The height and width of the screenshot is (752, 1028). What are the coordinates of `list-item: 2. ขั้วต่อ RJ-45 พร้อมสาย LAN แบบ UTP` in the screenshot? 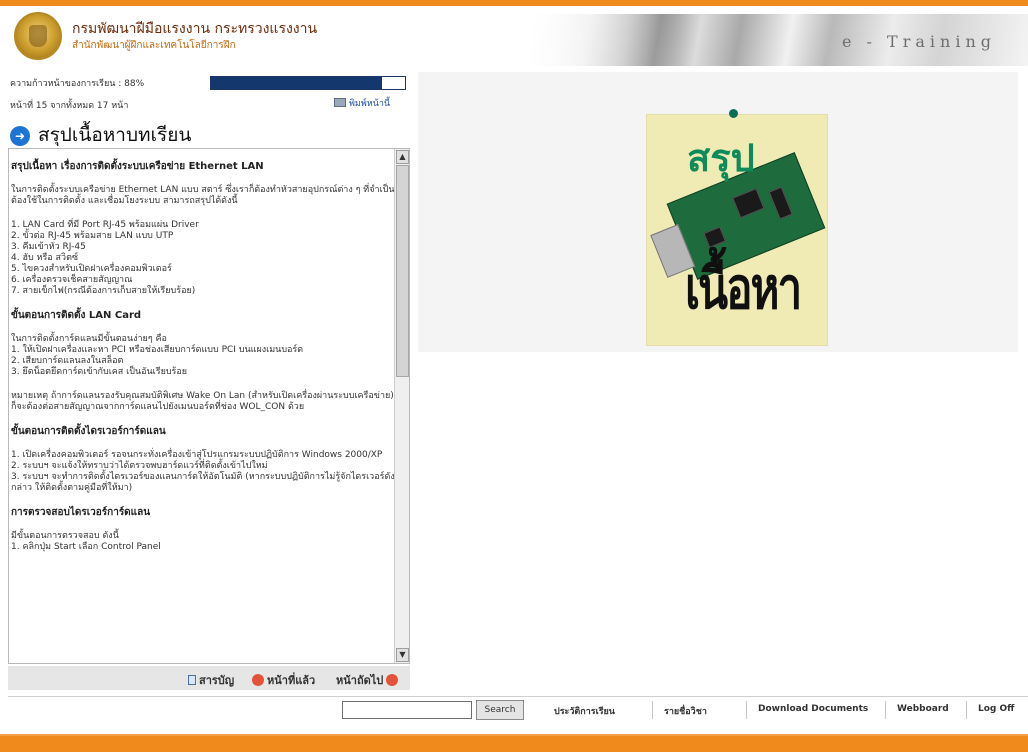 It's located at (92, 236).